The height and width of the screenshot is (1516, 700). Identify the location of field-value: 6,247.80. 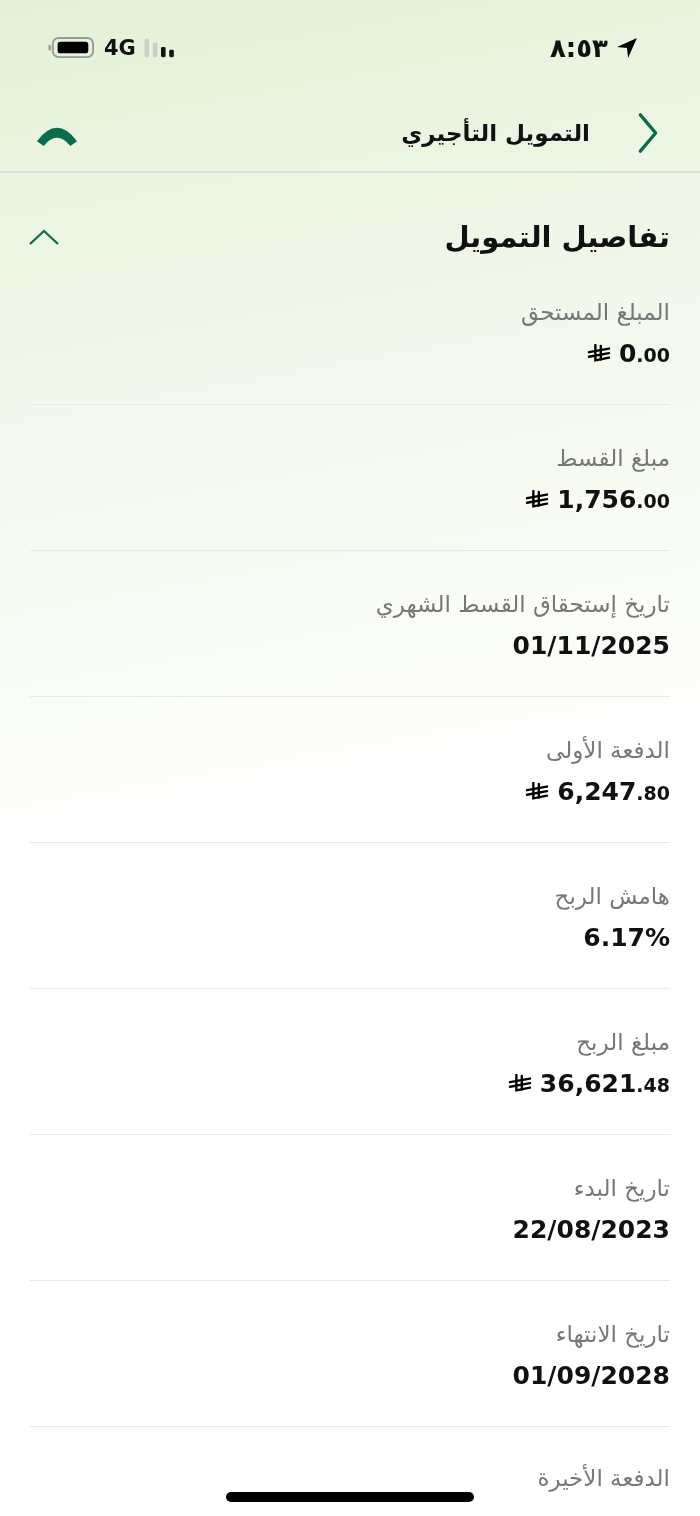
(613, 791).